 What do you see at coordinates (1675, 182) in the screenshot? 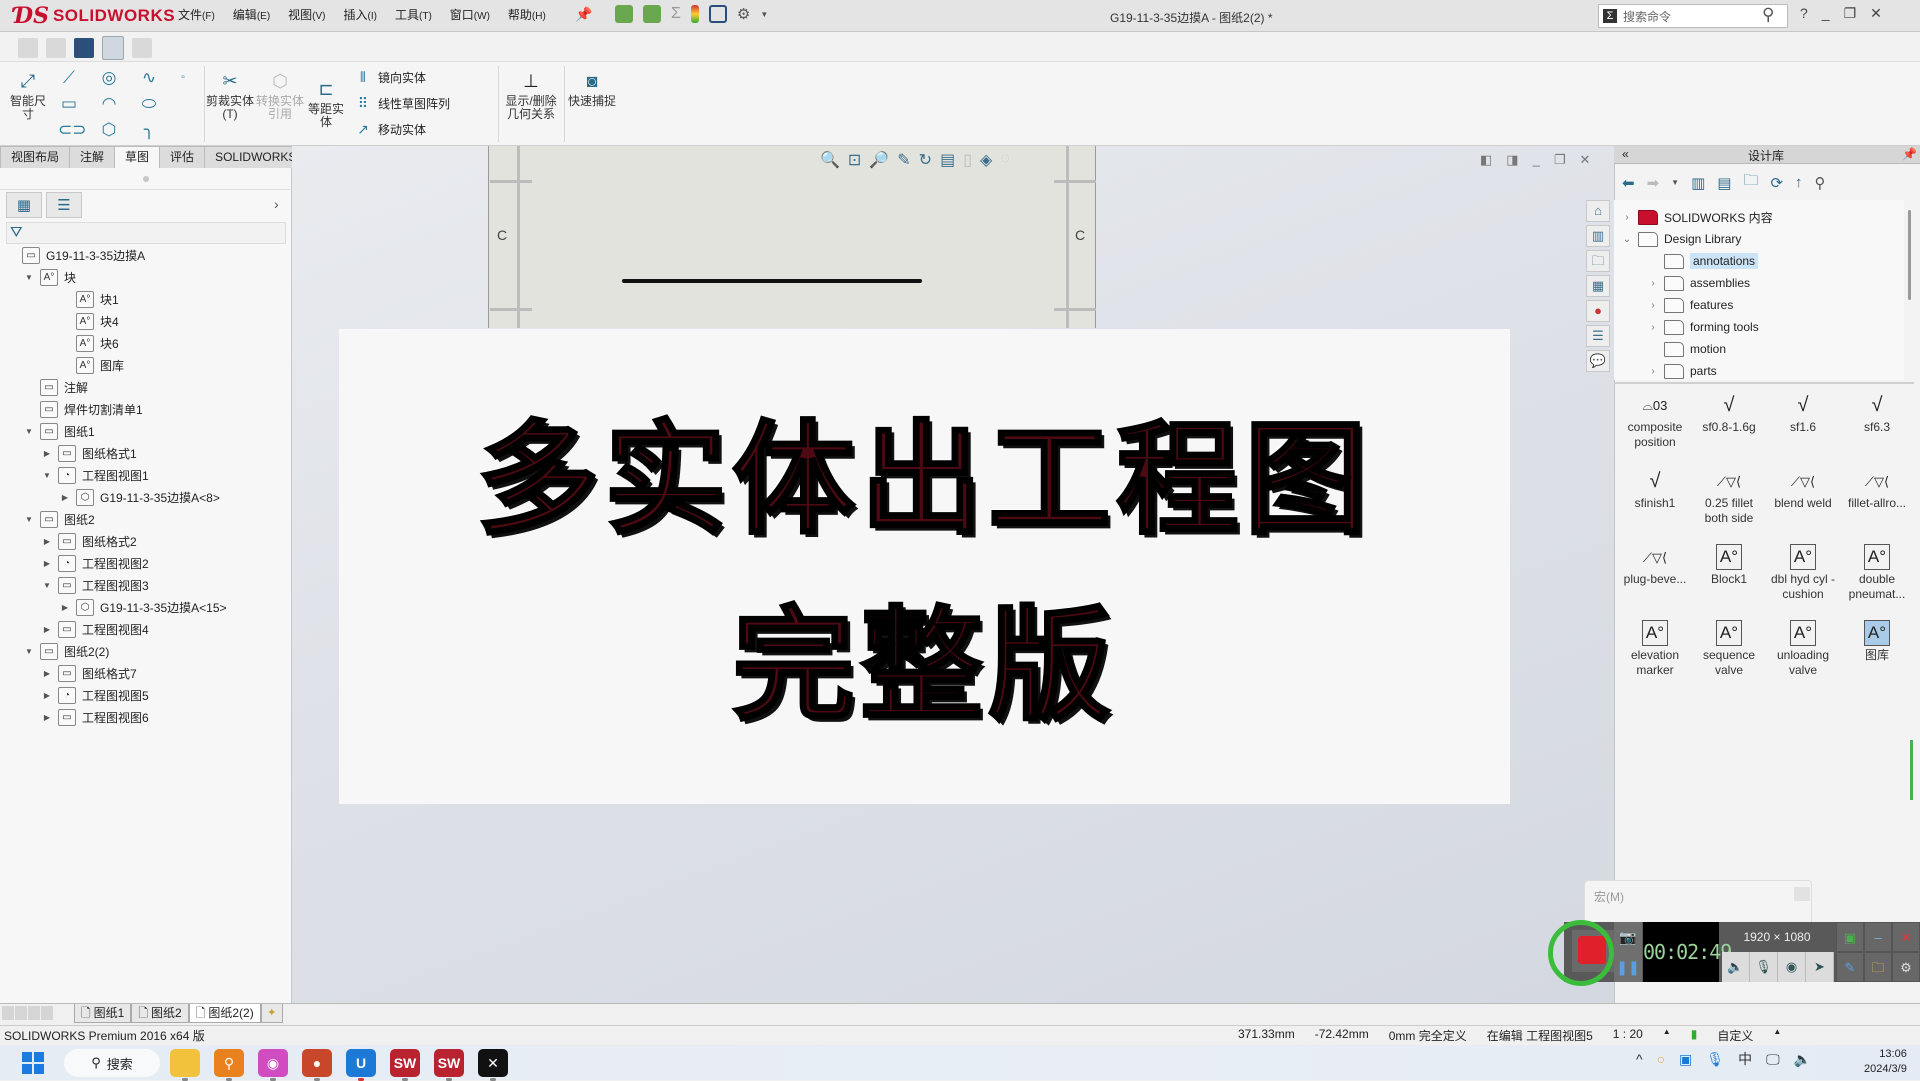
I see `history-dropdown-icon: ▼` at bounding box center [1675, 182].